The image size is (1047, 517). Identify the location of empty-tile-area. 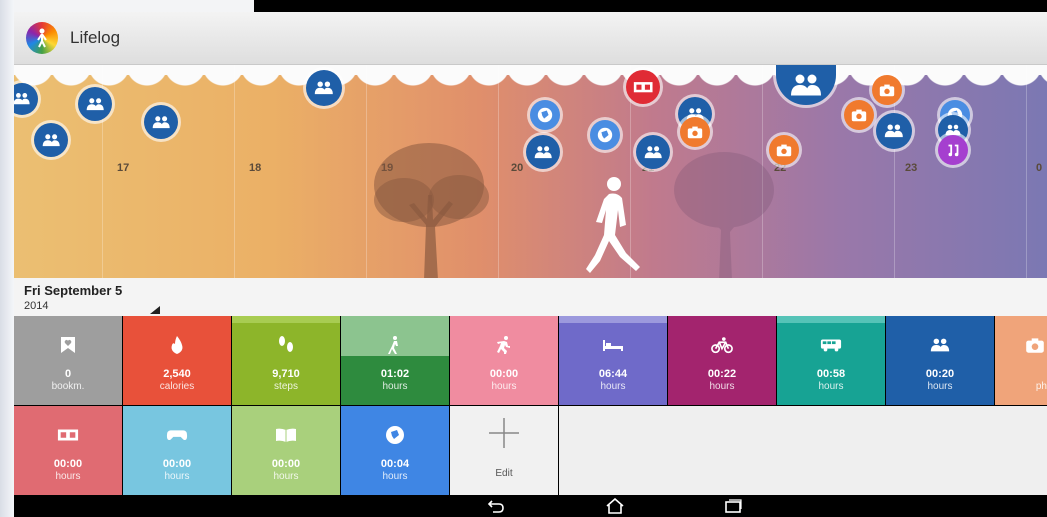
(803, 450).